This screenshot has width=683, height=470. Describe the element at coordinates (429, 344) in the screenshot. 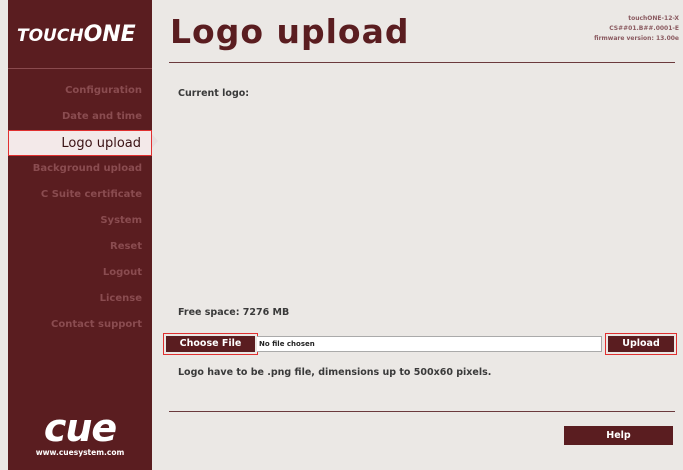

I see `selected-file-name: No file chosen` at that location.